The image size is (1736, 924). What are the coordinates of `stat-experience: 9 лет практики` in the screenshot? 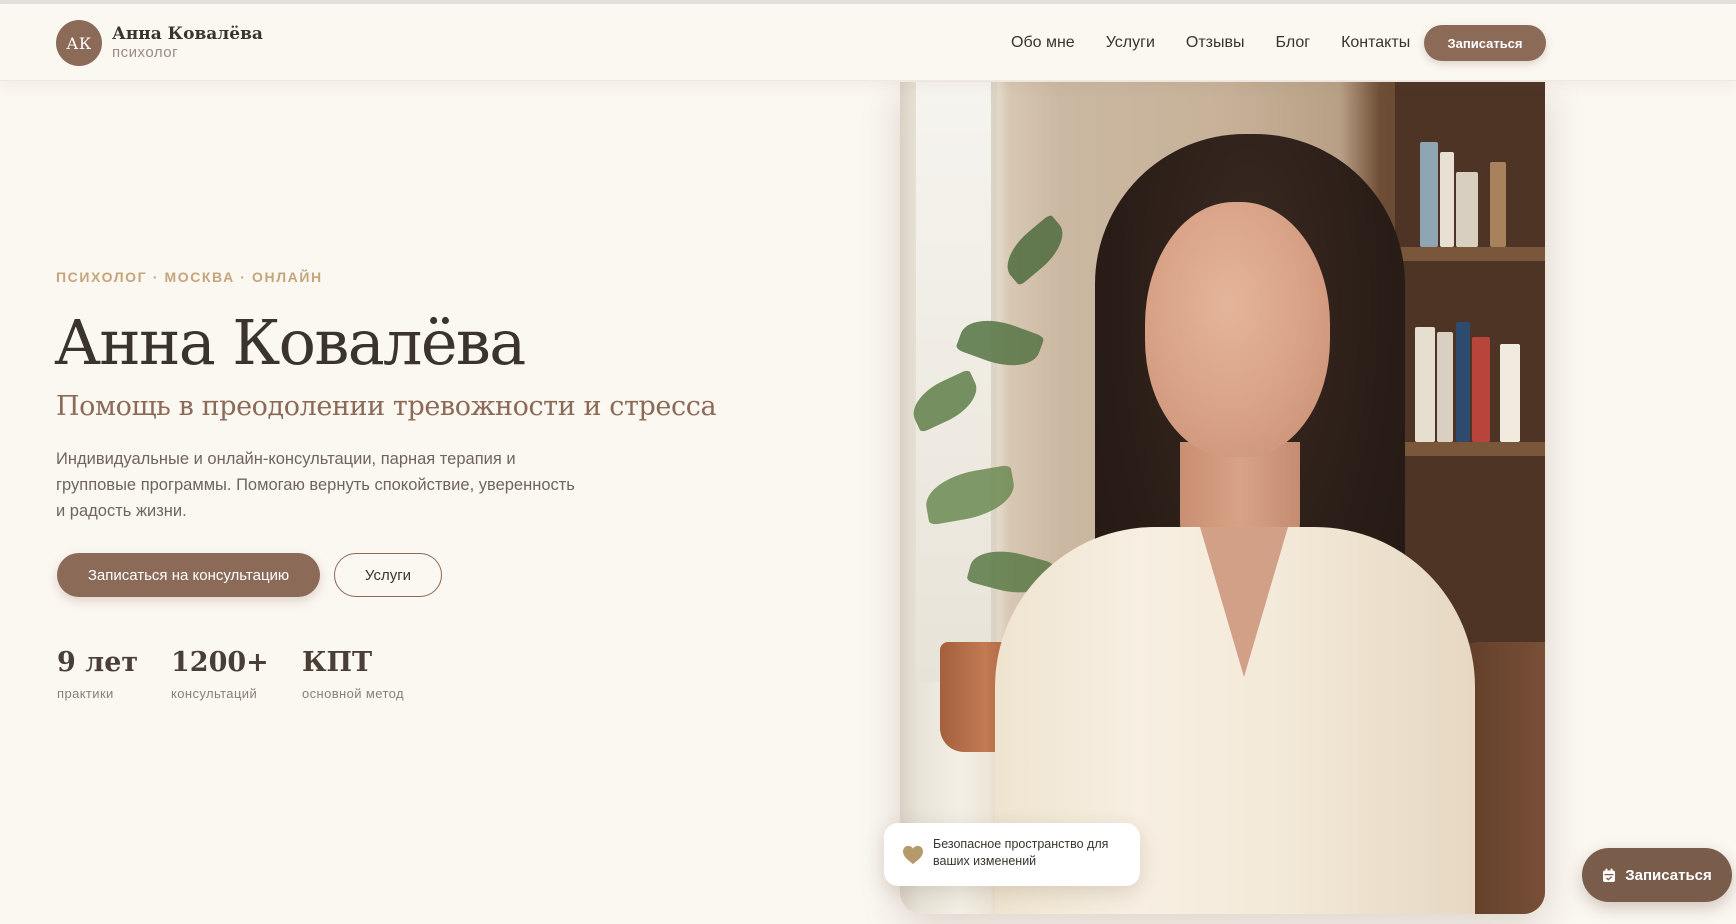 It's located at (97, 674).